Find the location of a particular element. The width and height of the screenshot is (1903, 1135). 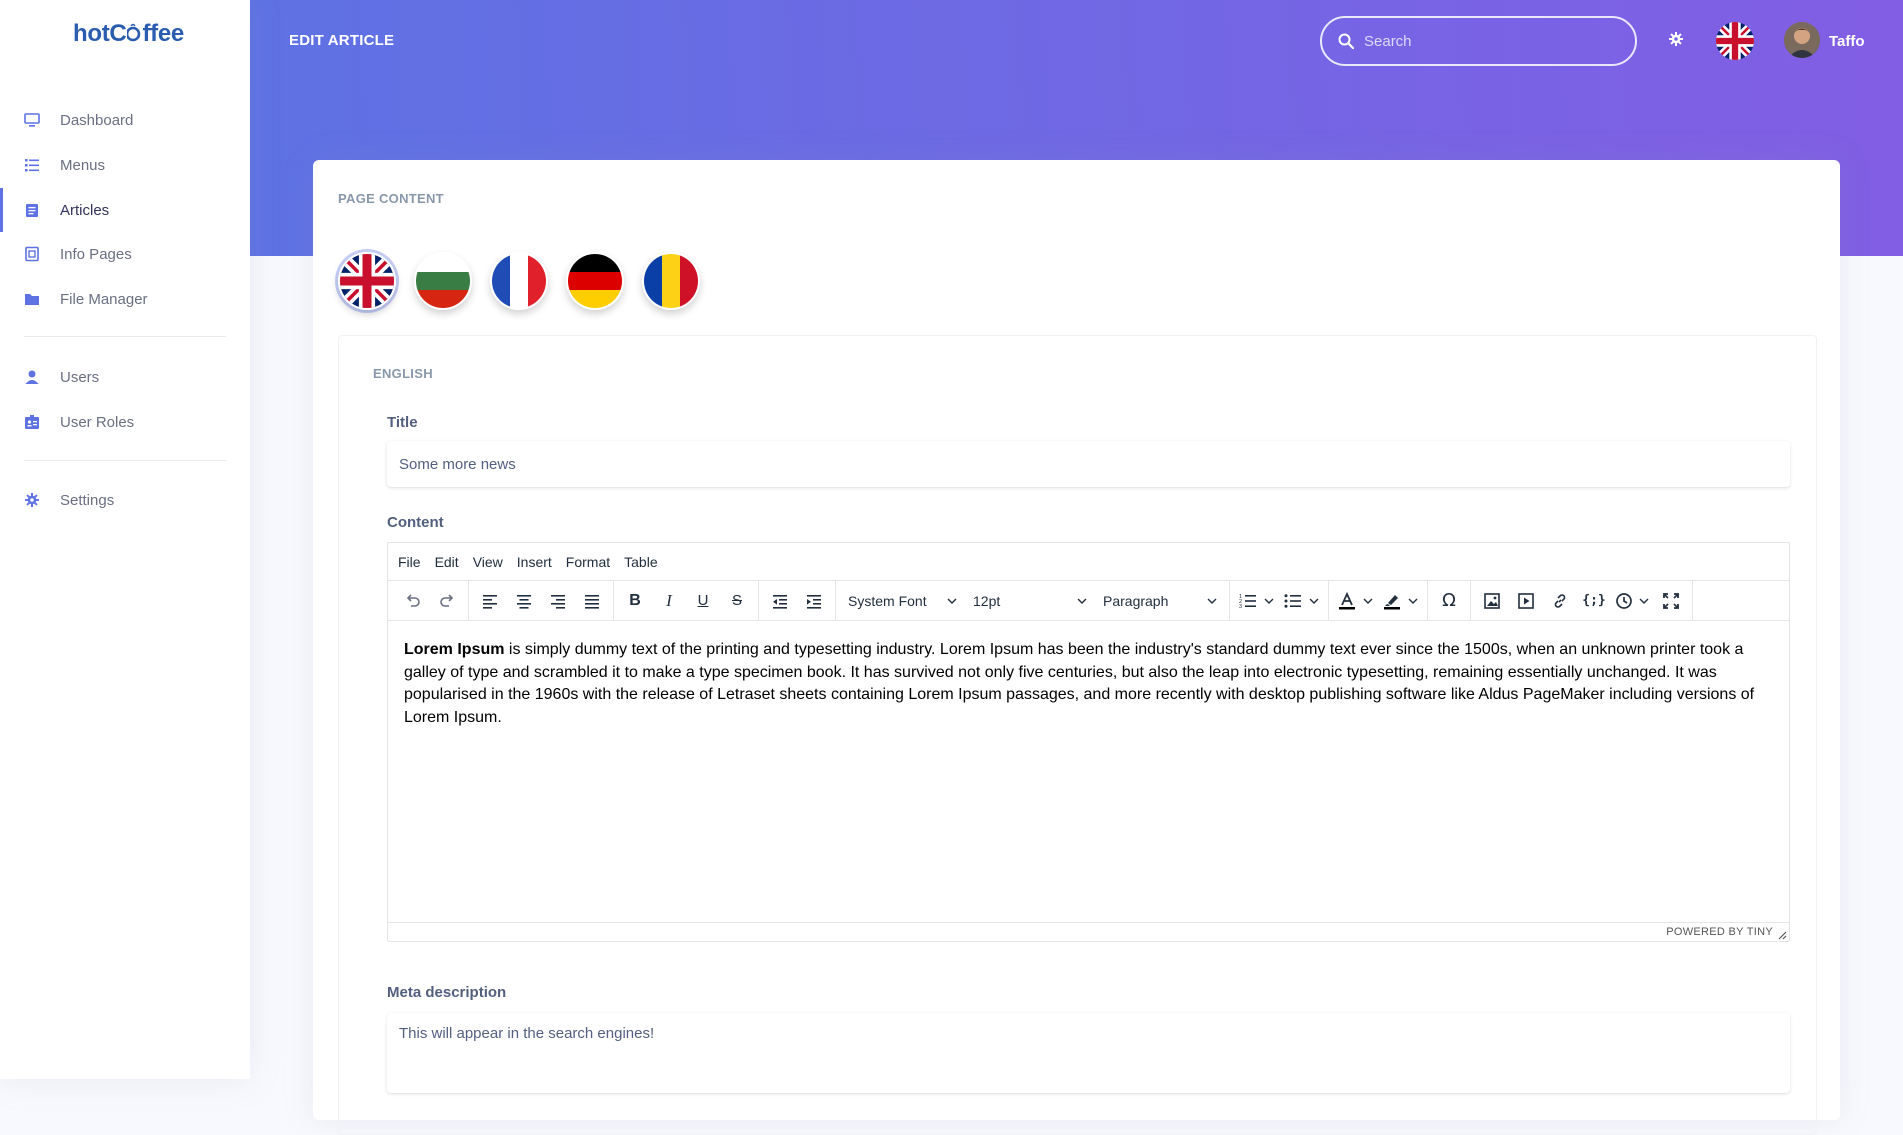

sidebar-item-menus: Menus is located at coordinates (125, 165).